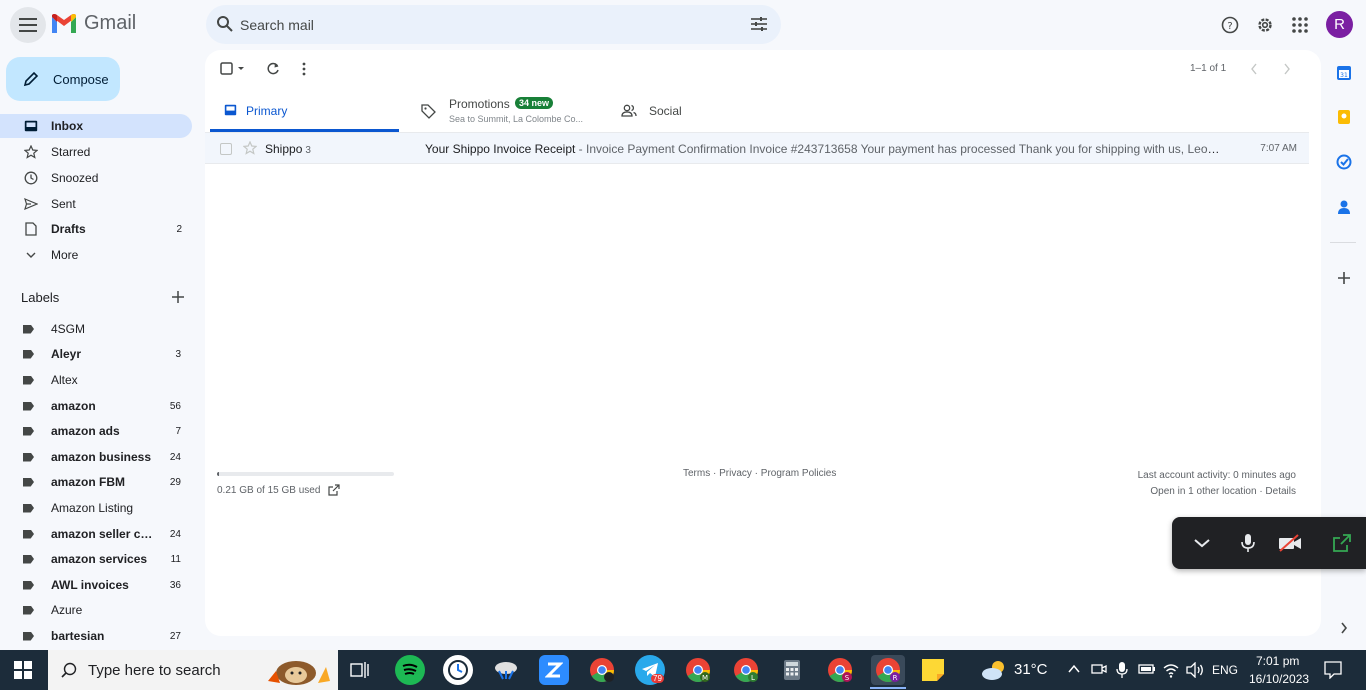  Describe the element at coordinates (68, 229) in the screenshot. I see `sidebar-item-label: Drafts` at that location.